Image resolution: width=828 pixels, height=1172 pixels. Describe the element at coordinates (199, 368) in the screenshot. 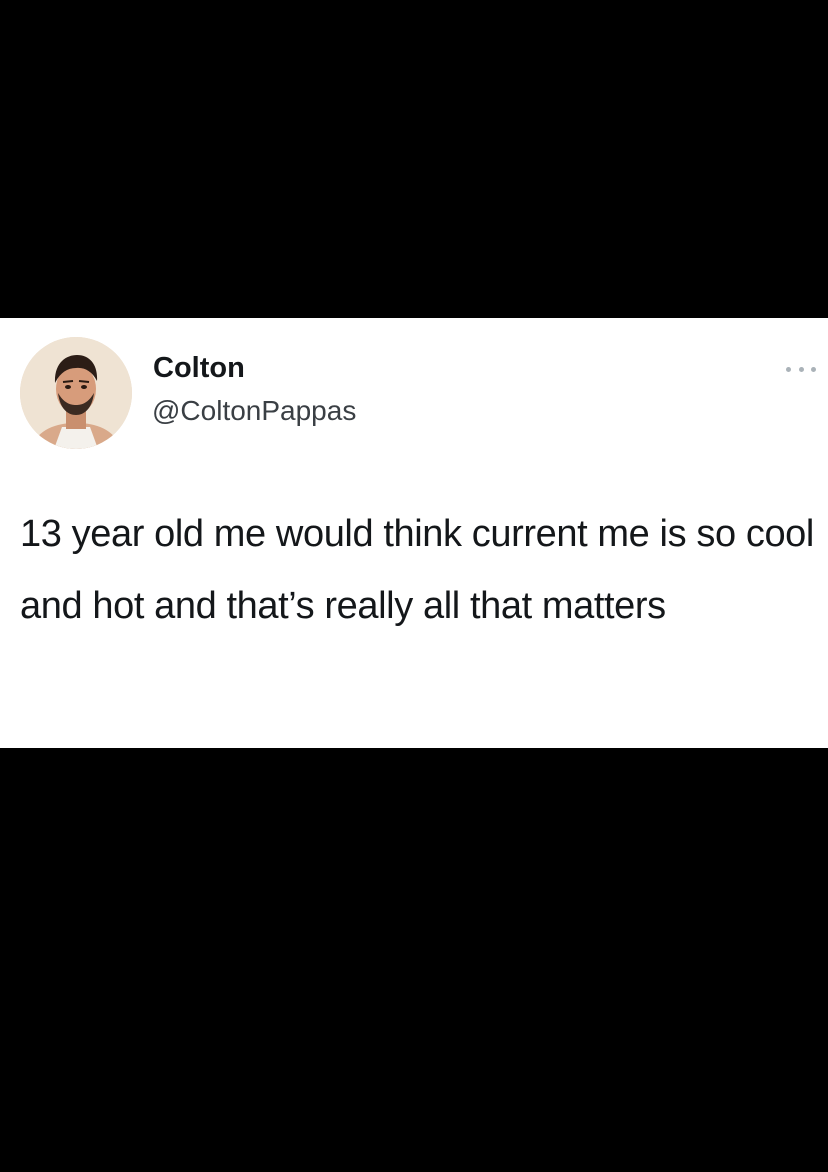

I see `display-name: Colton` at that location.